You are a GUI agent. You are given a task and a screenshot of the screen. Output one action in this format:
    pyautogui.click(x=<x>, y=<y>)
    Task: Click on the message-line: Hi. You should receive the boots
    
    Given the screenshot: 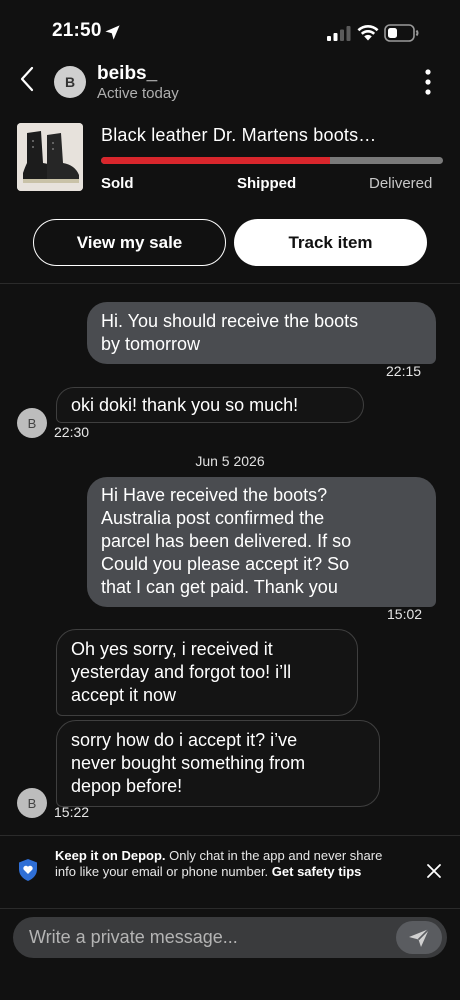 What is the action you would take?
    pyautogui.click(x=230, y=321)
    